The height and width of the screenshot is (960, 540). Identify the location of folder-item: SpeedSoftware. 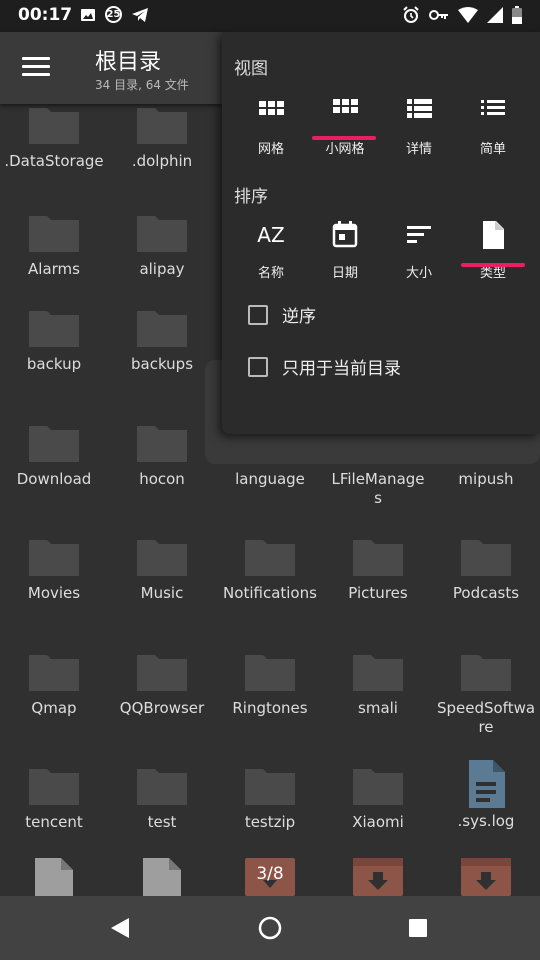
(486, 694).